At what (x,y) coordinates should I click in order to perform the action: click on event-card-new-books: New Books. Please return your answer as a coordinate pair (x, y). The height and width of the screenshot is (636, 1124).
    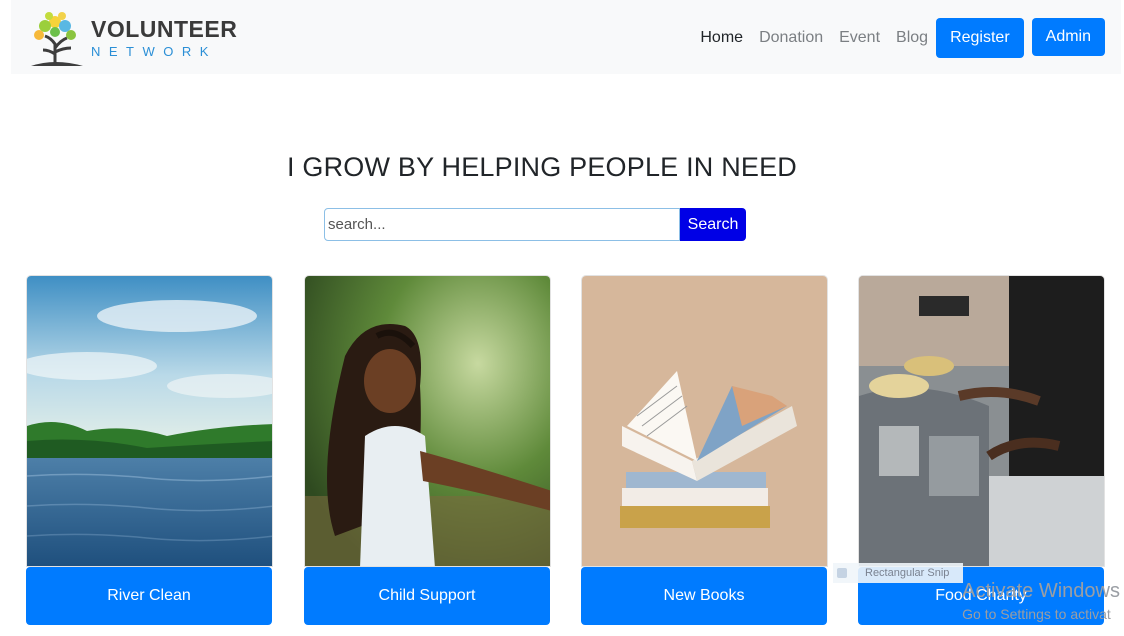
    Looking at the image, I should click on (704, 450).